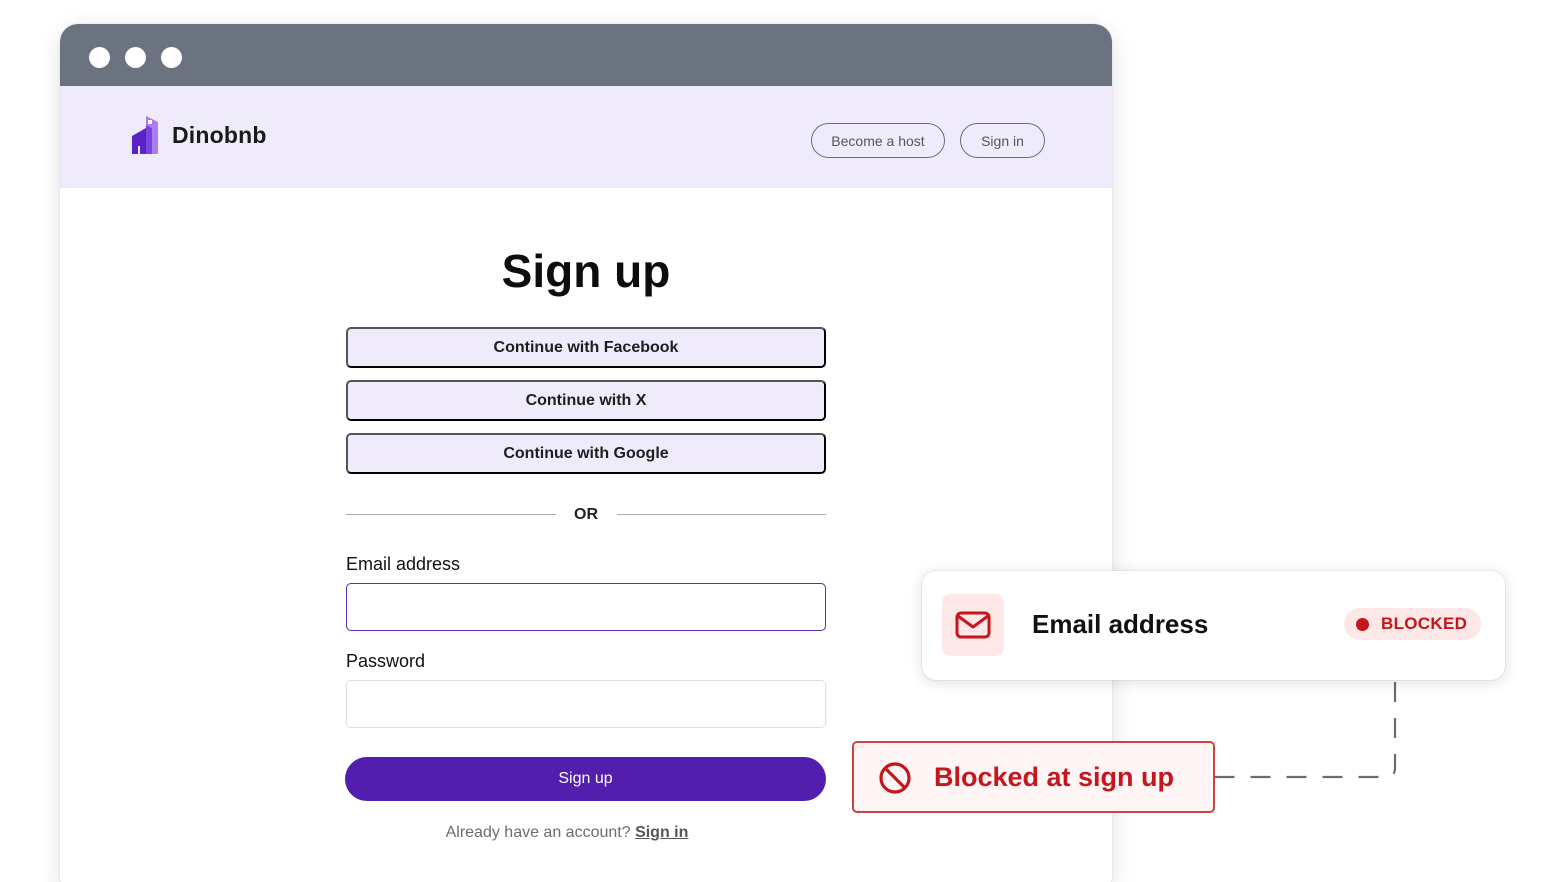 This screenshot has width=1566, height=882. What do you see at coordinates (1362, 624) in the screenshot?
I see `status-dot` at bounding box center [1362, 624].